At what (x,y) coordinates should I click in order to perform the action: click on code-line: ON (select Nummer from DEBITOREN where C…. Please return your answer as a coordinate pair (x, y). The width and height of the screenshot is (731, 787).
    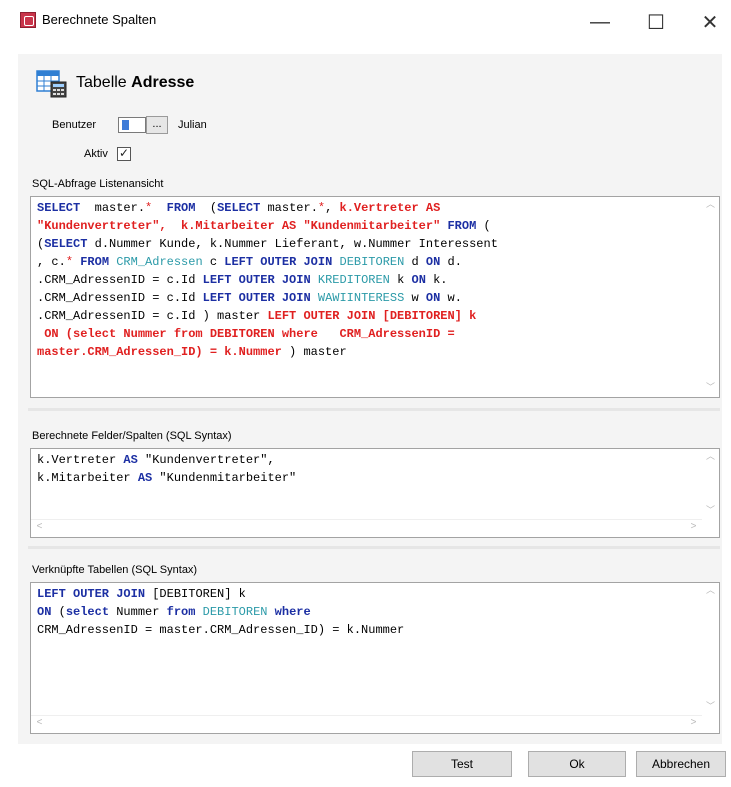
    Looking at the image, I should click on (246, 334).